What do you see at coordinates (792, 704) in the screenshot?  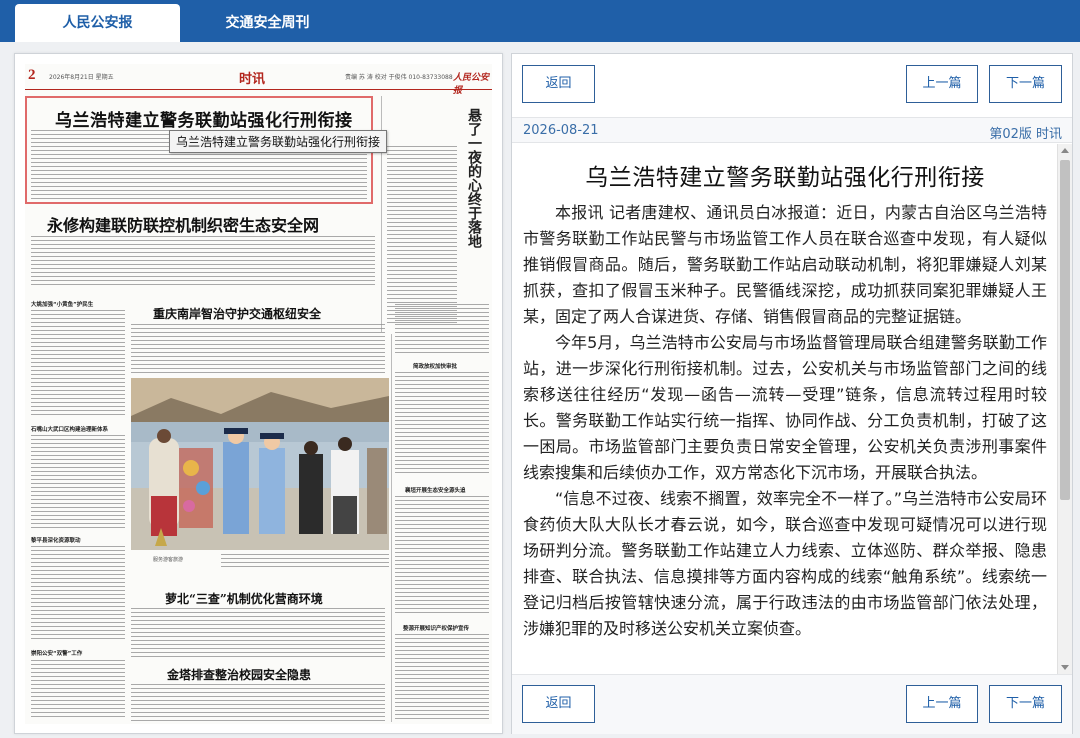 I see `article-bottom-bar` at bounding box center [792, 704].